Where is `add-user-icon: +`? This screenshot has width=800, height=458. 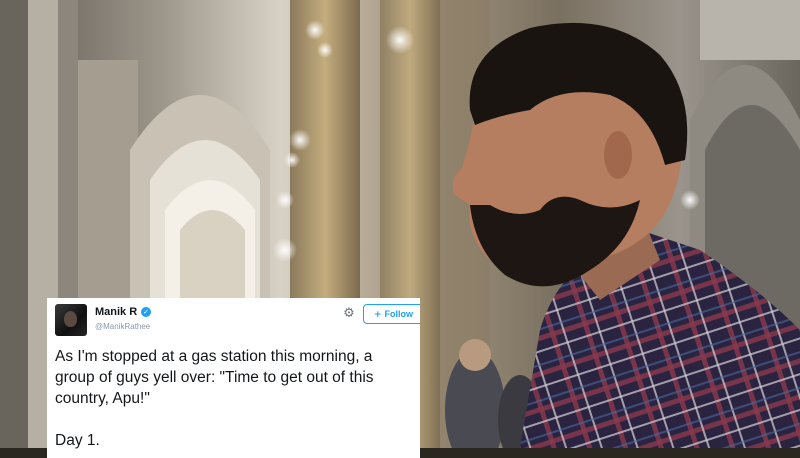 add-user-icon: + is located at coordinates (378, 315).